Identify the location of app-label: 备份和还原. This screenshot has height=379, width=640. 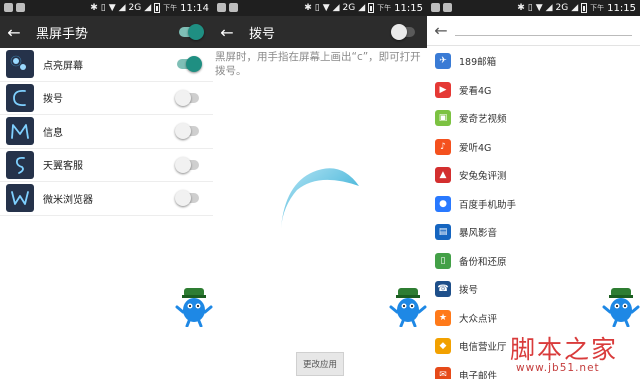
(483, 262).